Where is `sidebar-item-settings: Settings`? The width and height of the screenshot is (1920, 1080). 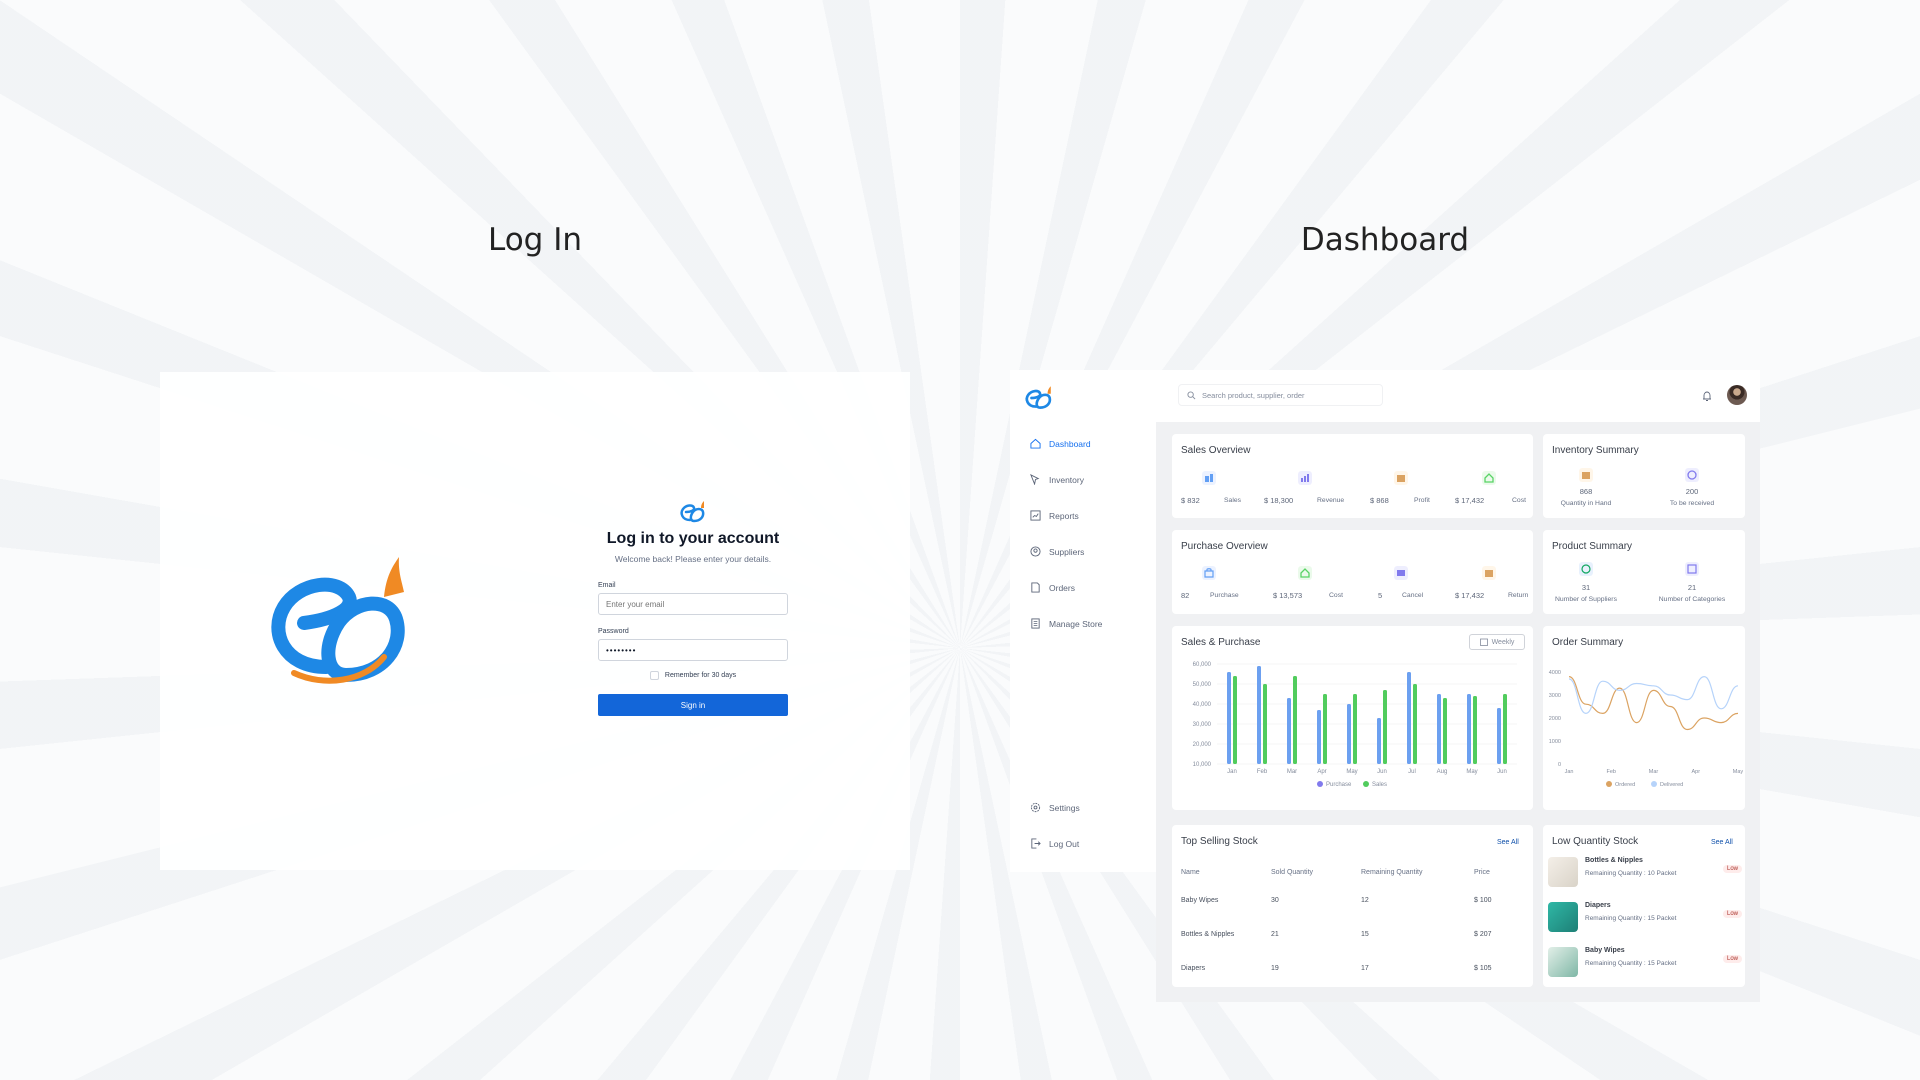
sidebar-item-settings: Settings is located at coordinates (1055, 807).